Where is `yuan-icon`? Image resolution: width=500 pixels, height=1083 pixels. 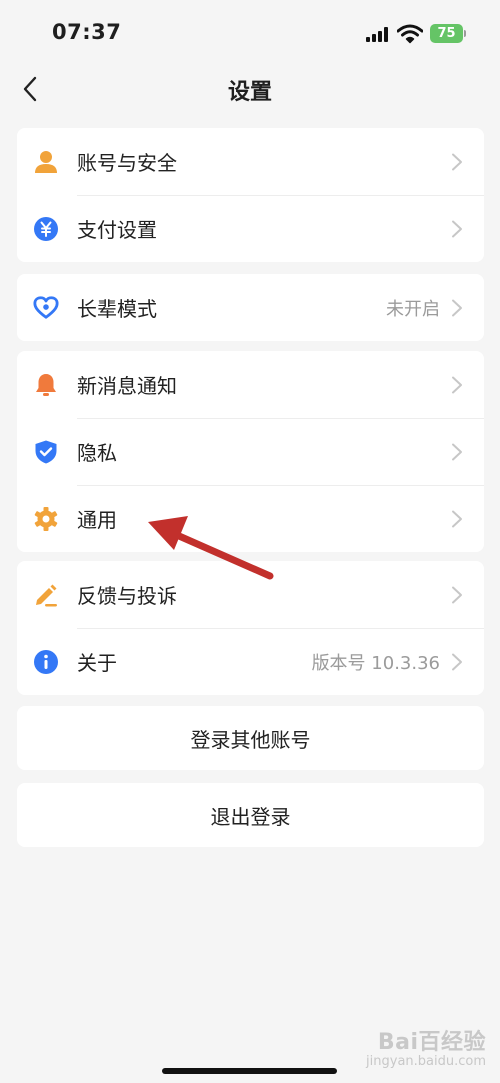
yuan-icon is located at coordinates (46, 229).